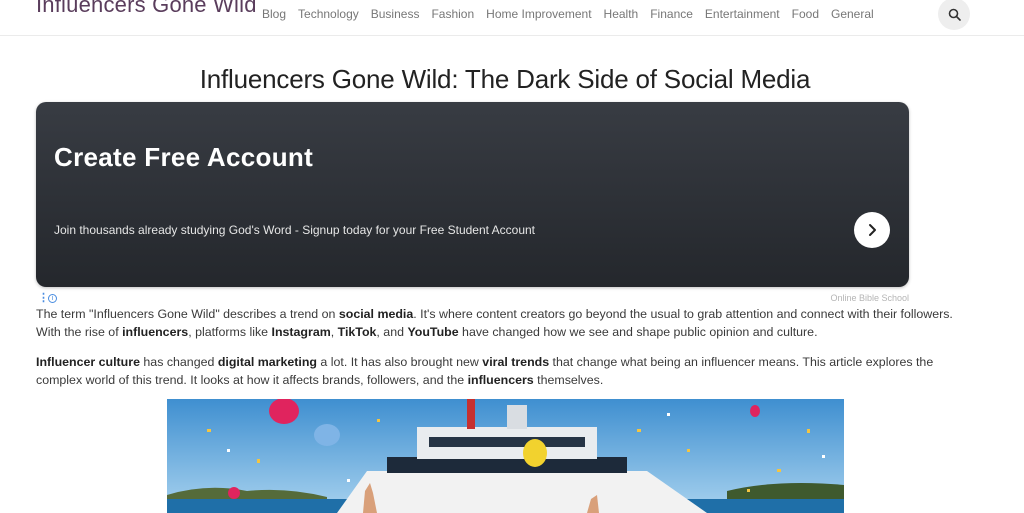  What do you see at coordinates (869, 298) in the screenshot?
I see `ad-source-label: Online Bible School` at bounding box center [869, 298].